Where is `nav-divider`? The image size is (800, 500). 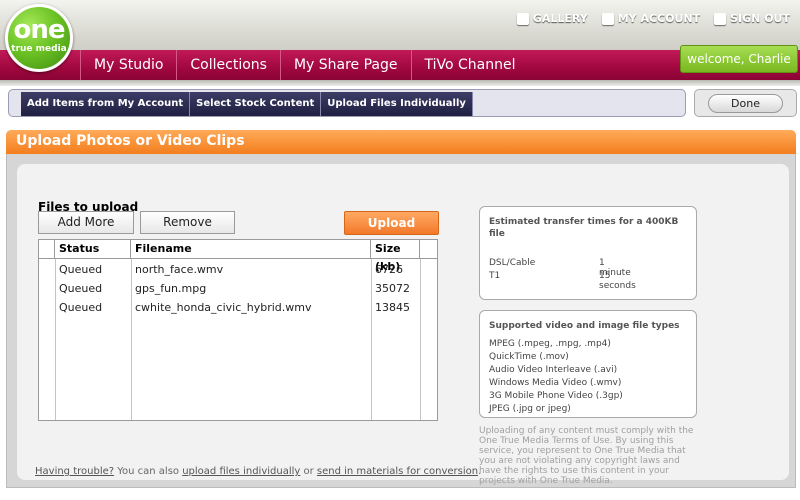 nav-divider is located at coordinates (400, 83).